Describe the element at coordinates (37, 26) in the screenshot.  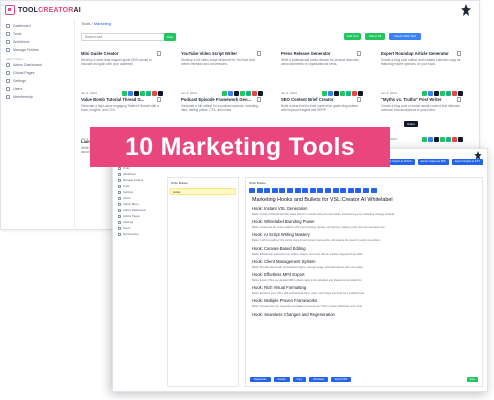
I see `sidebar-item-dashboard: Dashboard` at that location.